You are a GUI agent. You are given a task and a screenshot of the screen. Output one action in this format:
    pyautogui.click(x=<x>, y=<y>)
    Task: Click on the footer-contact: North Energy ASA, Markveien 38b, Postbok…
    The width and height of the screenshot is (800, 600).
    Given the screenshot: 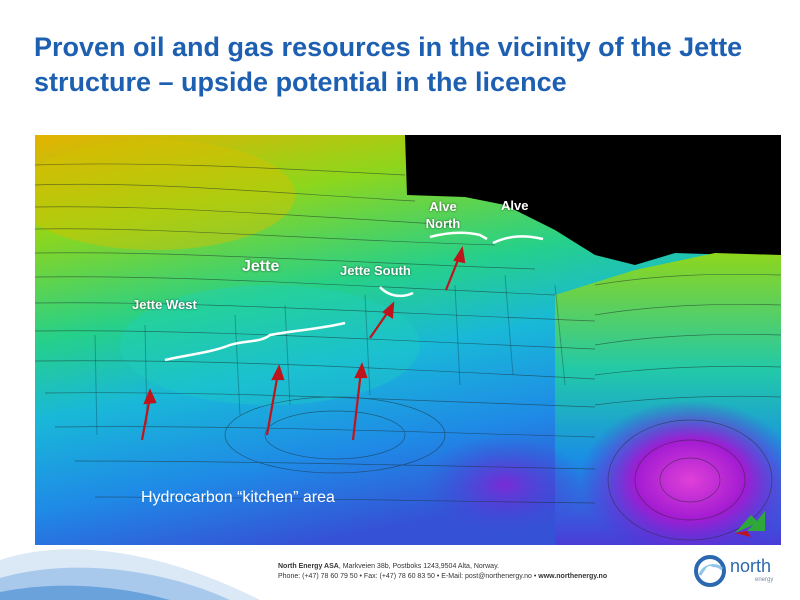 What is the action you would take?
    pyautogui.click(x=442, y=572)
    